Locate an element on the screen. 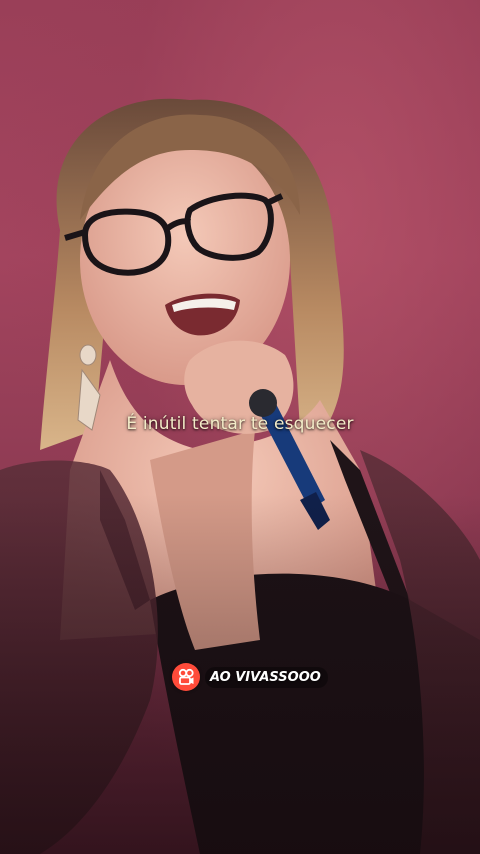  kwai-logo-icon is located at coordinates (186, 677).